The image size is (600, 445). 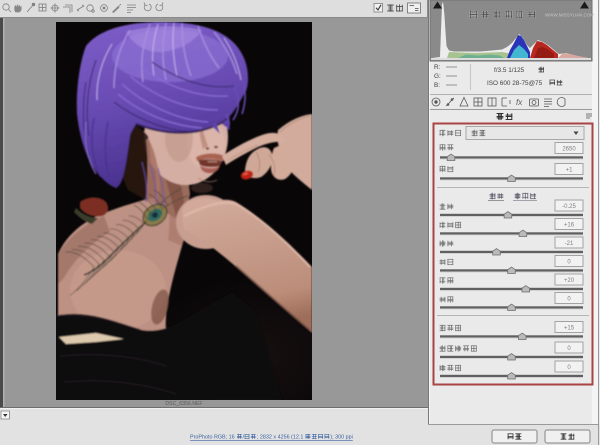 I want to click on svg-text: B:, so click(x=437, y=85).